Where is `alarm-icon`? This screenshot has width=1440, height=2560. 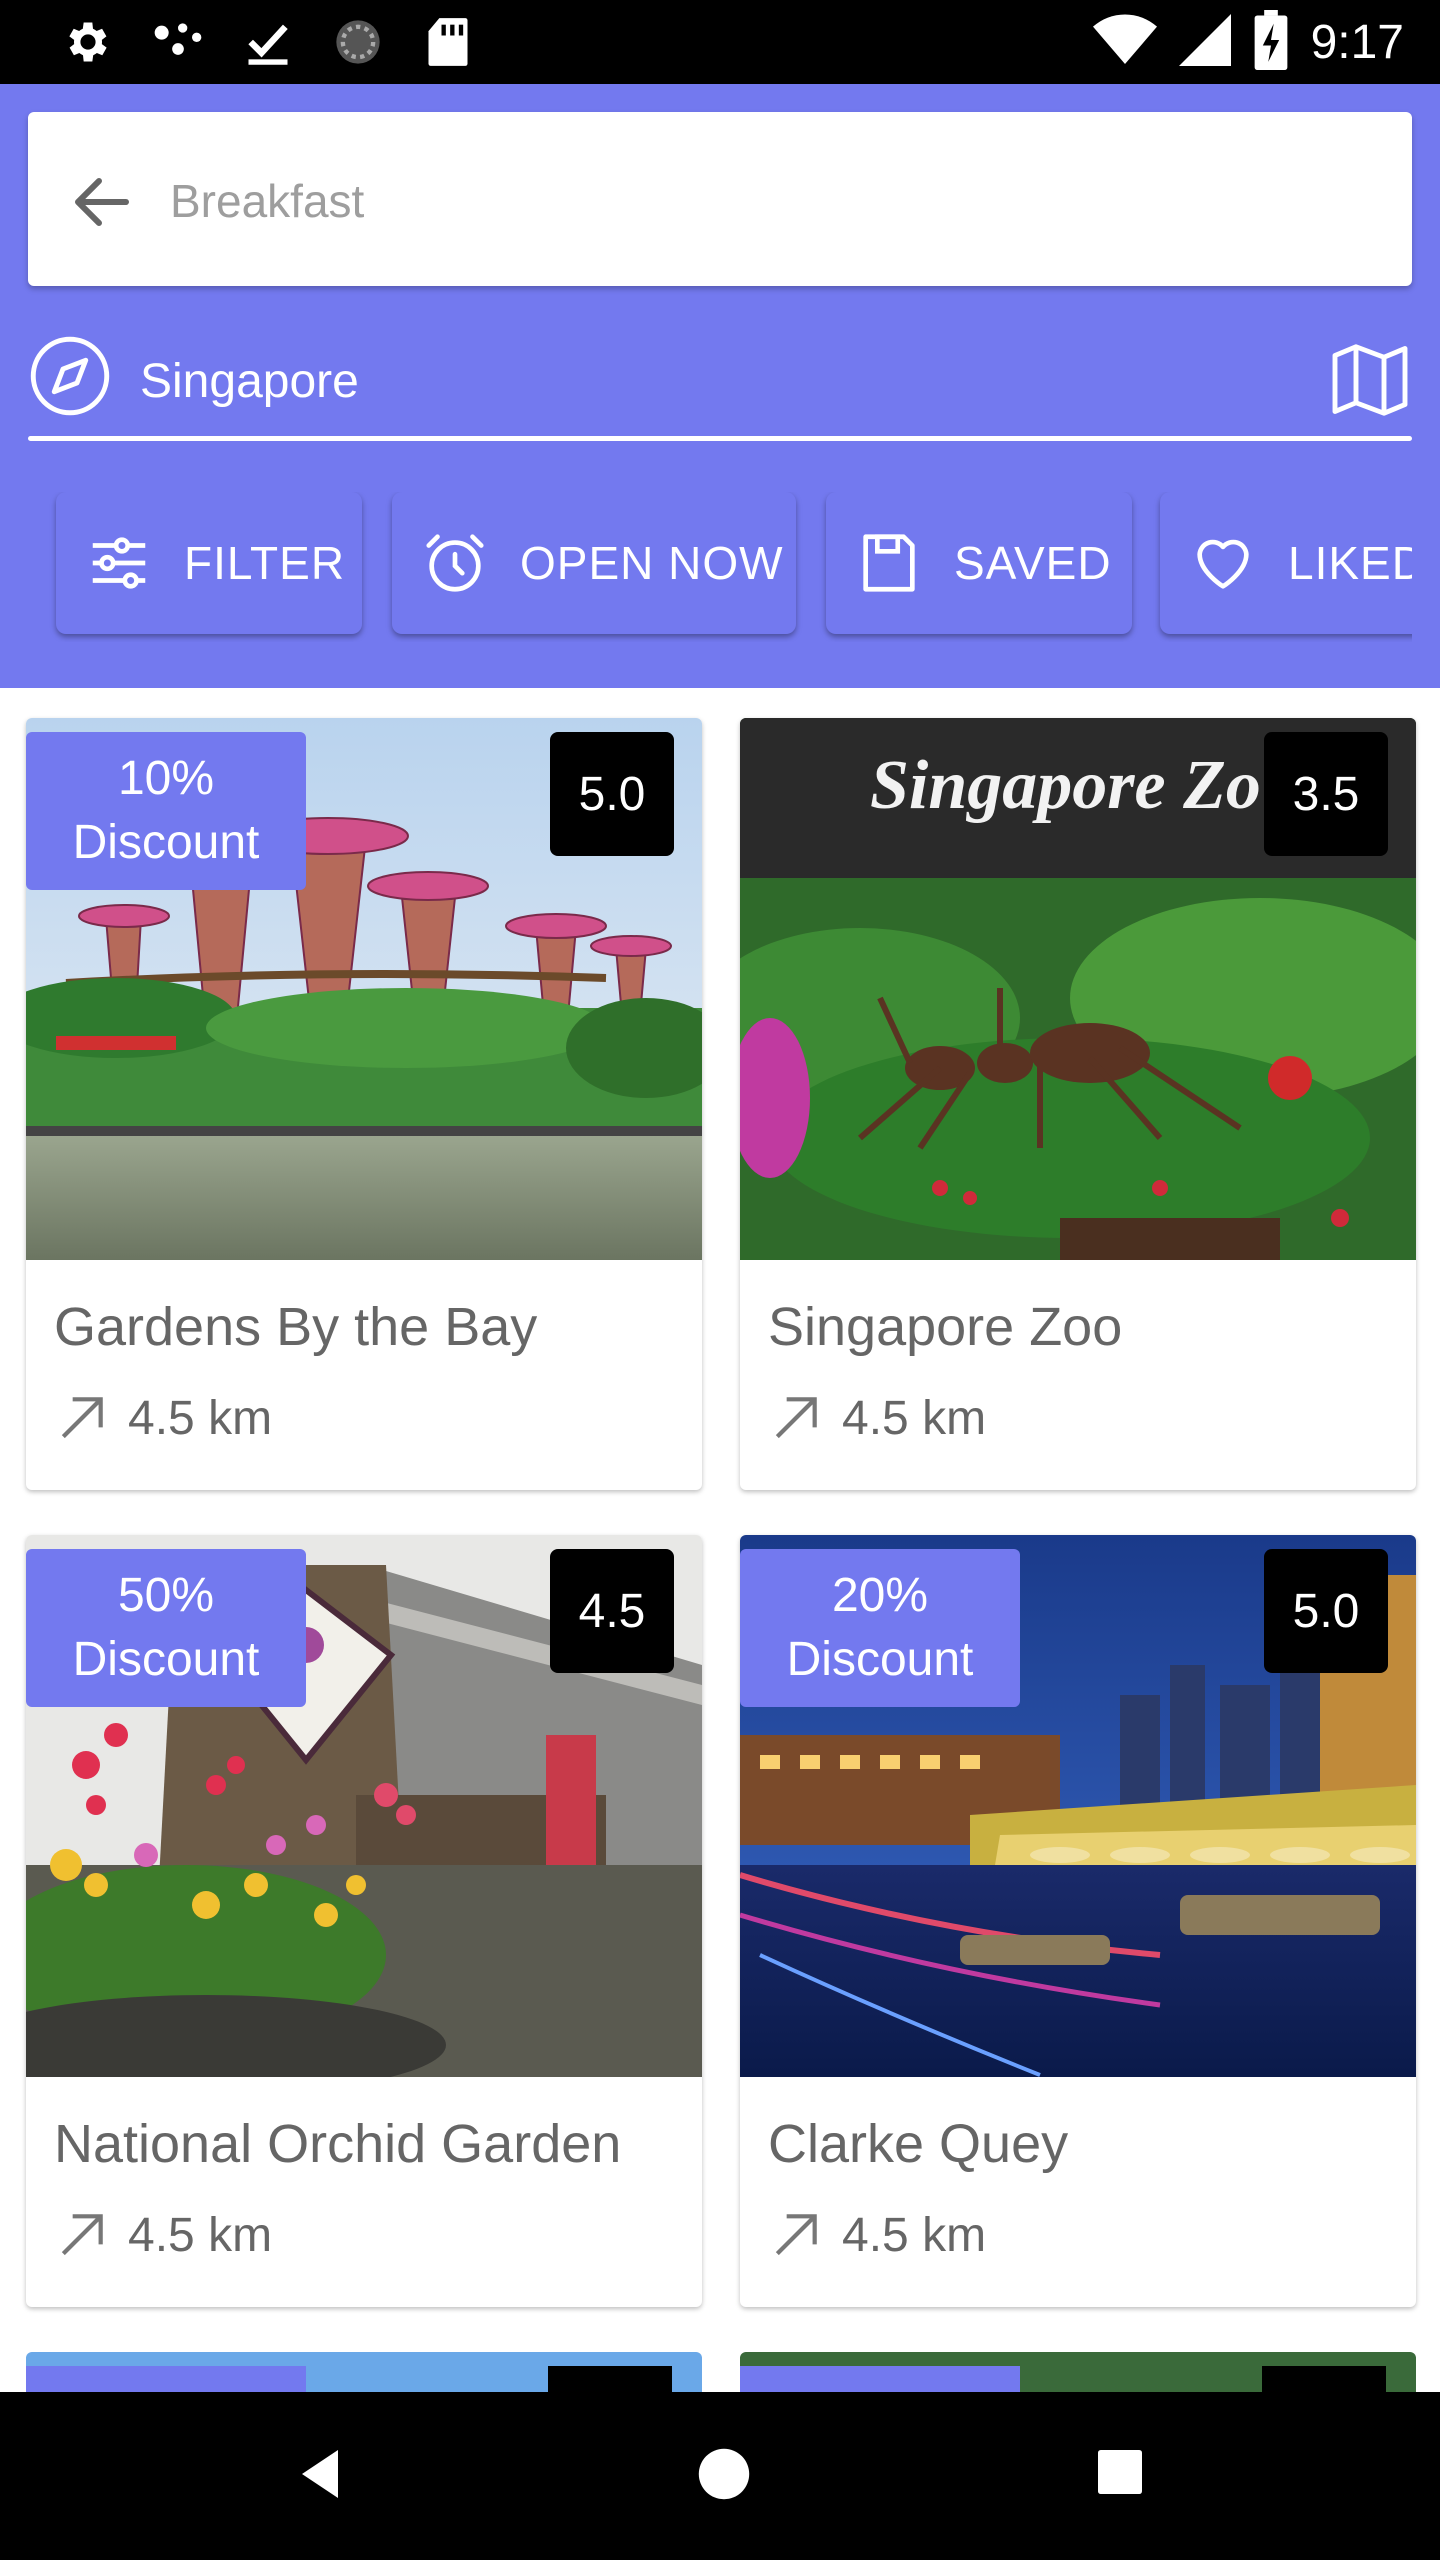 alarm-icon is located at coordinates (455, 563).